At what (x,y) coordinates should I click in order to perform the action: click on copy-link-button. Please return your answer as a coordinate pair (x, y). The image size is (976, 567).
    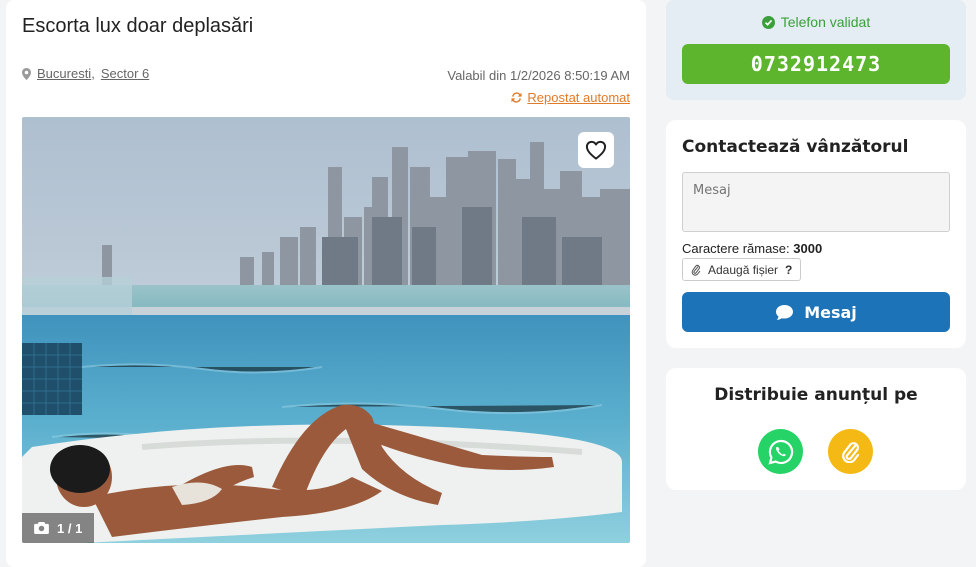
    Looking at the image, I should click on (850, 451).